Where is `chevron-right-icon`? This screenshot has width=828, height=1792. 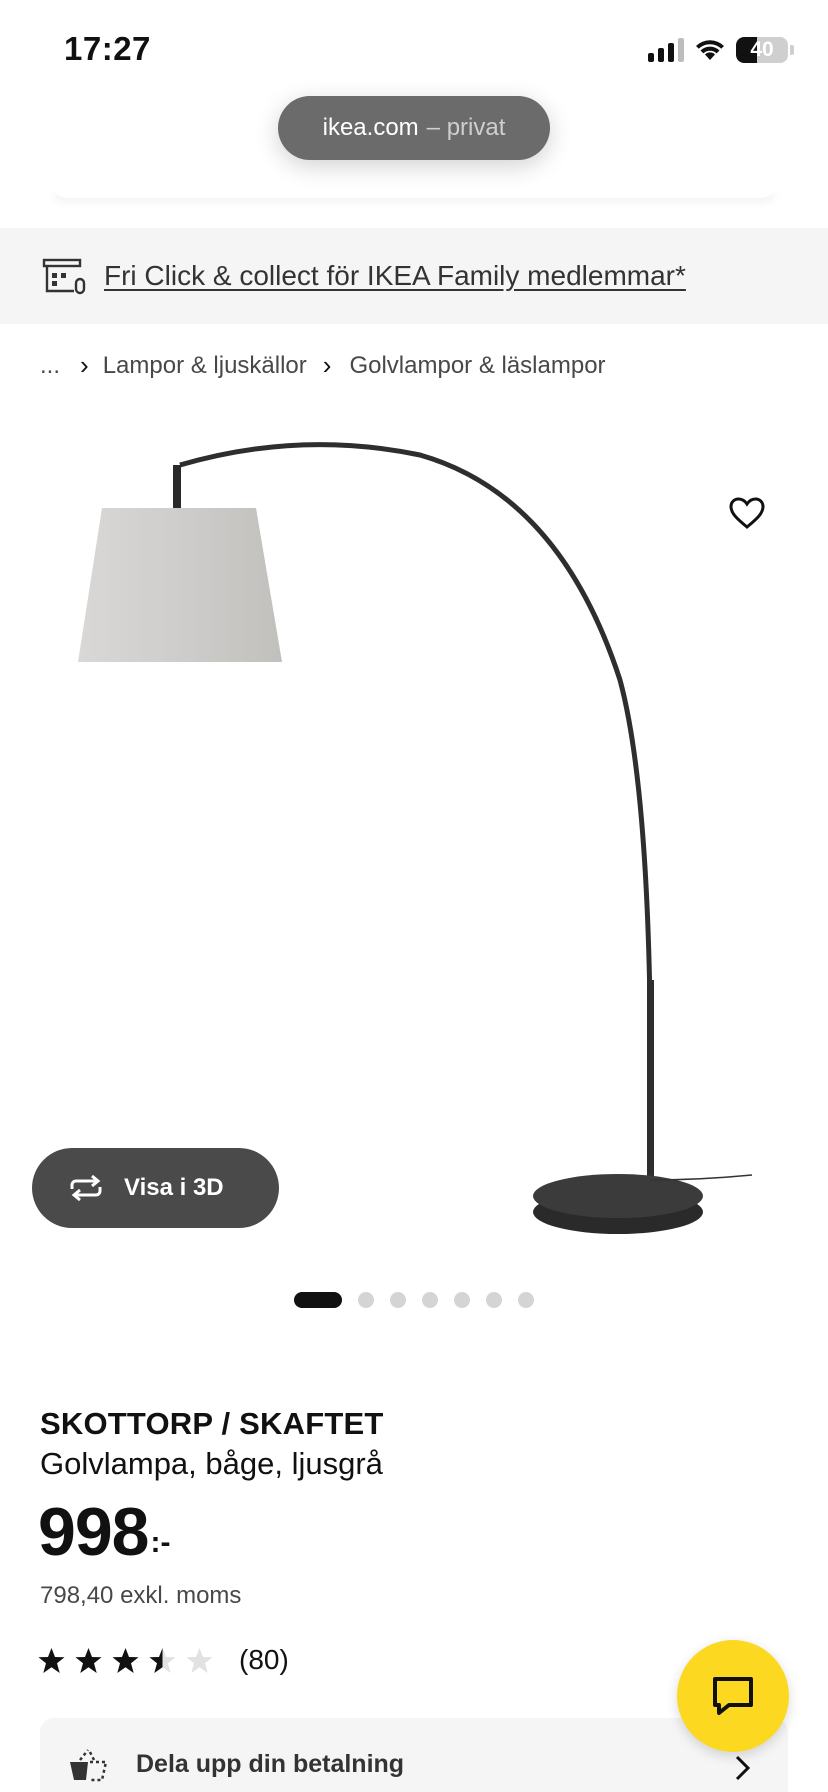
chevron-right-icon is located at coordinates (743, 1768).